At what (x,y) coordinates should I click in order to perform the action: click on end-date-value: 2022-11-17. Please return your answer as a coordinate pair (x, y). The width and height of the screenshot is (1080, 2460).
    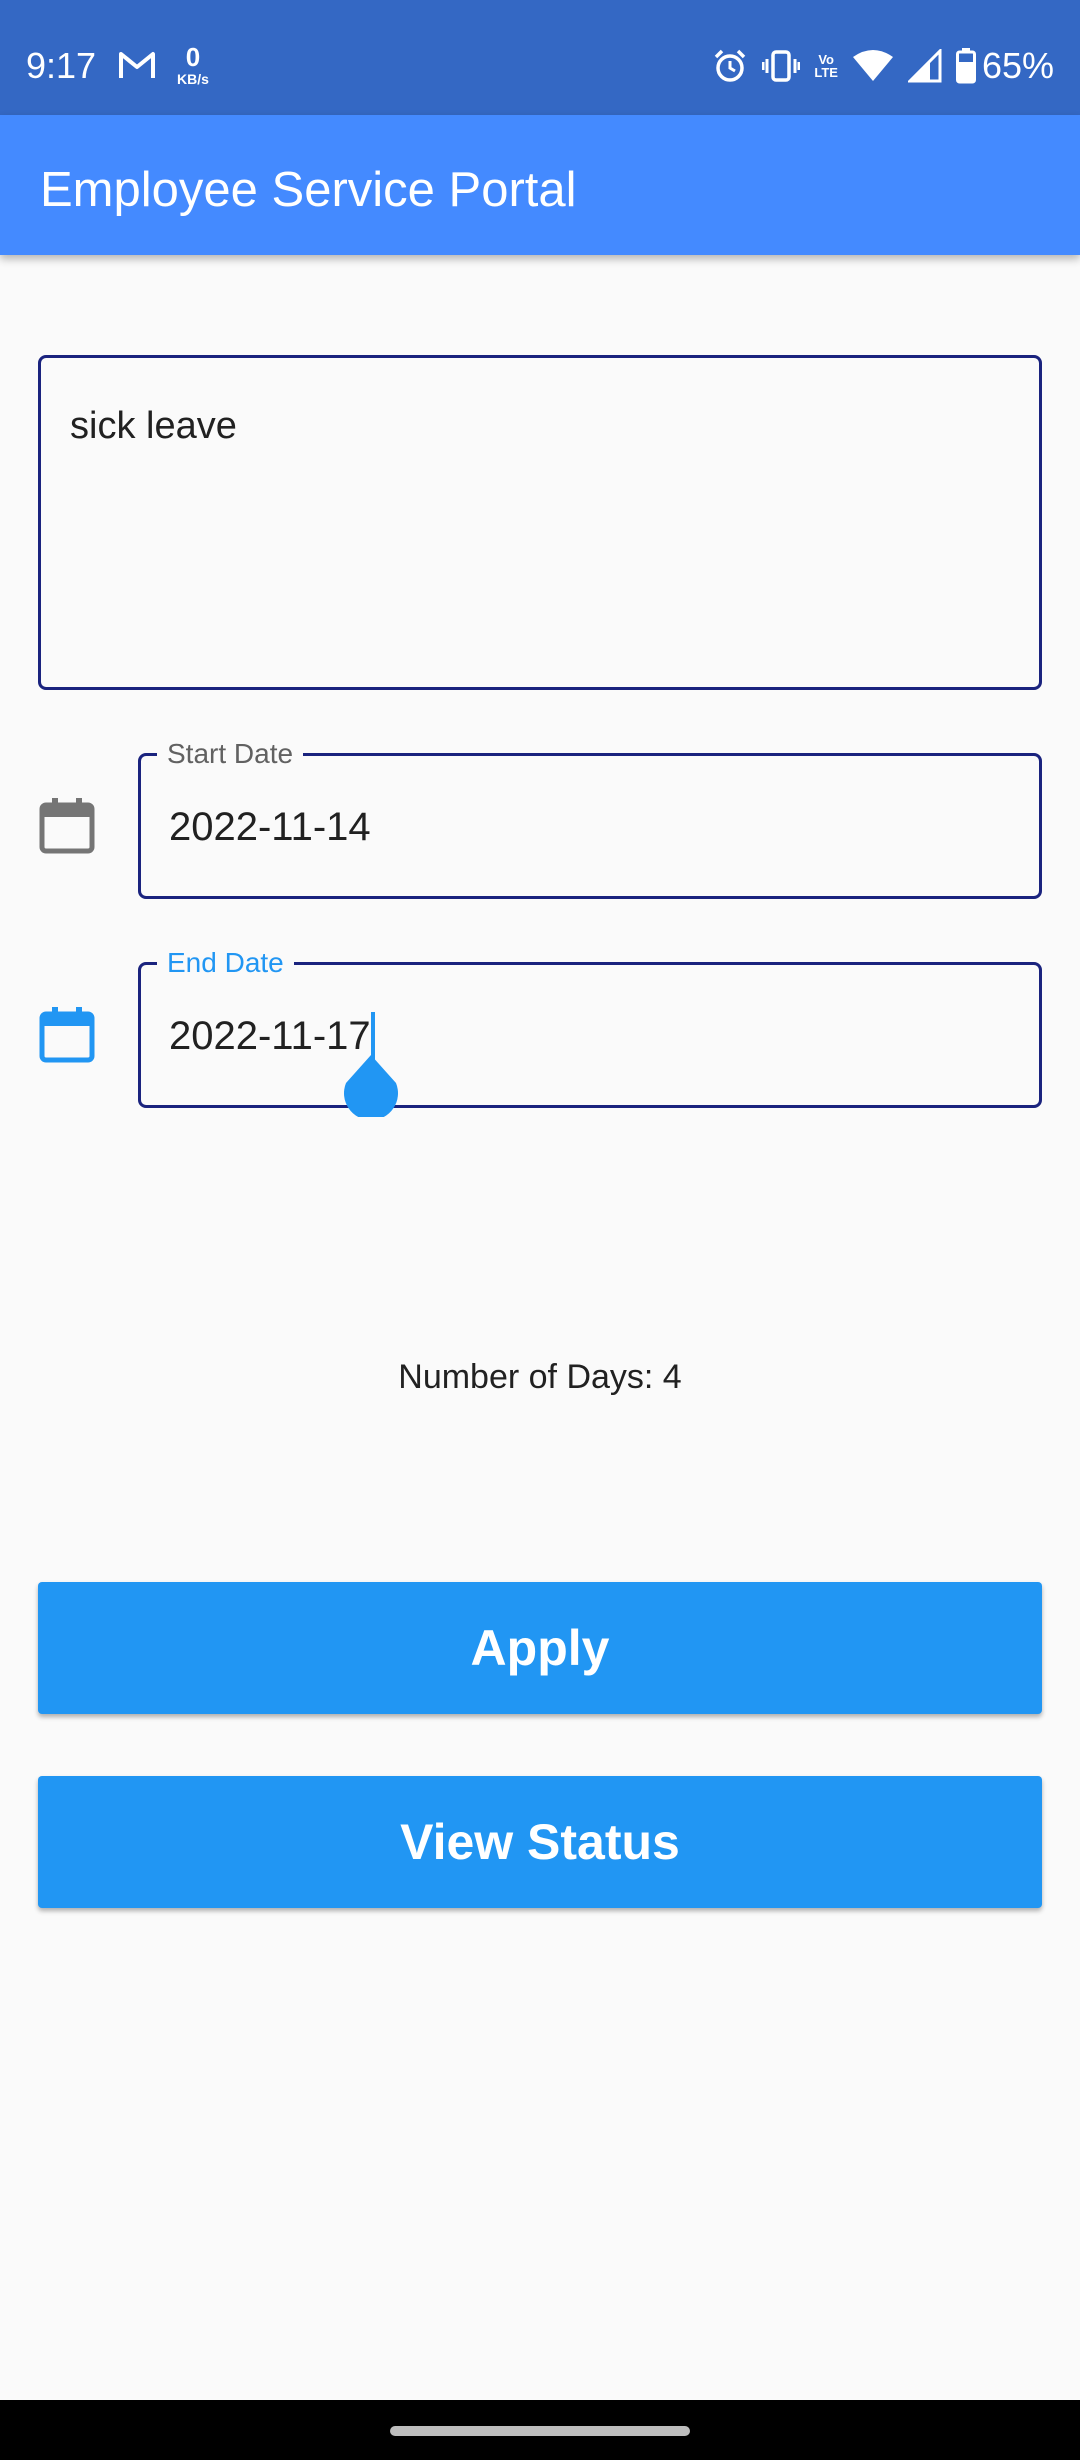
    Looking at the image, I should click on (270, 1036).